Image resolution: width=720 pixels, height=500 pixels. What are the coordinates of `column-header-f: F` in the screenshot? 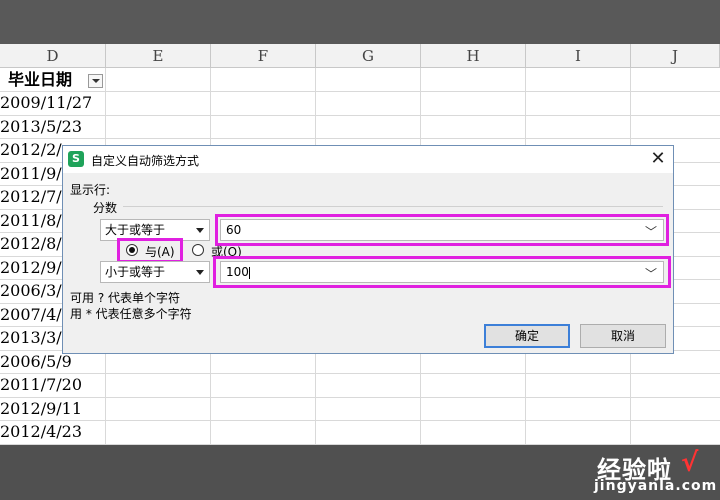 It's located at (263, 56).